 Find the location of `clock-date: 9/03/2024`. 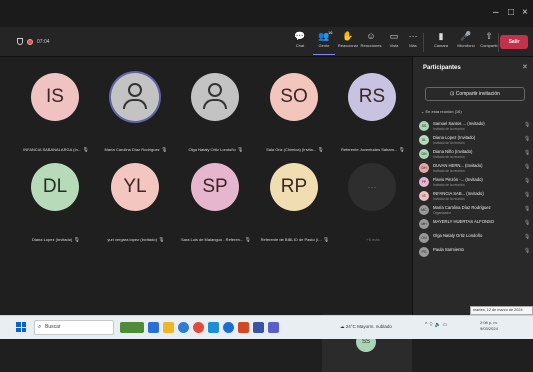

clock-date: 9/03/2024 is located at coordinates (489, 328).